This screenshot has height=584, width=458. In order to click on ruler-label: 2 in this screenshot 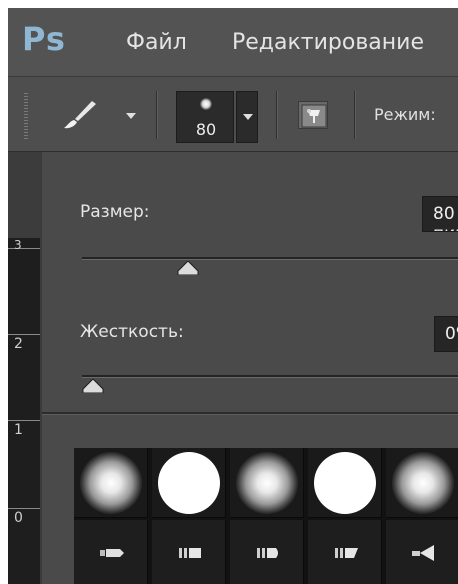, I will do `click(18, 344)`.